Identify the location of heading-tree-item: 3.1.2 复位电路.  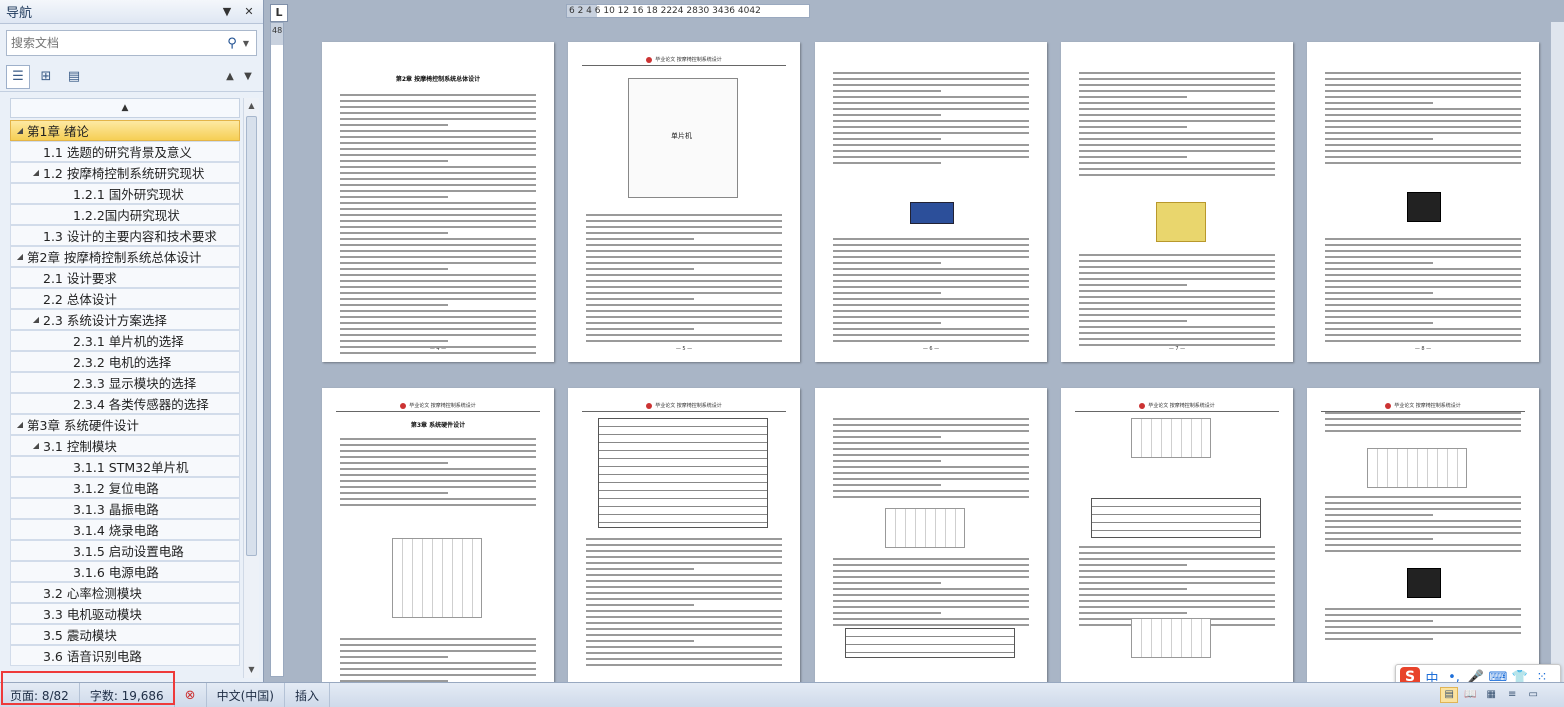
(125, 487).